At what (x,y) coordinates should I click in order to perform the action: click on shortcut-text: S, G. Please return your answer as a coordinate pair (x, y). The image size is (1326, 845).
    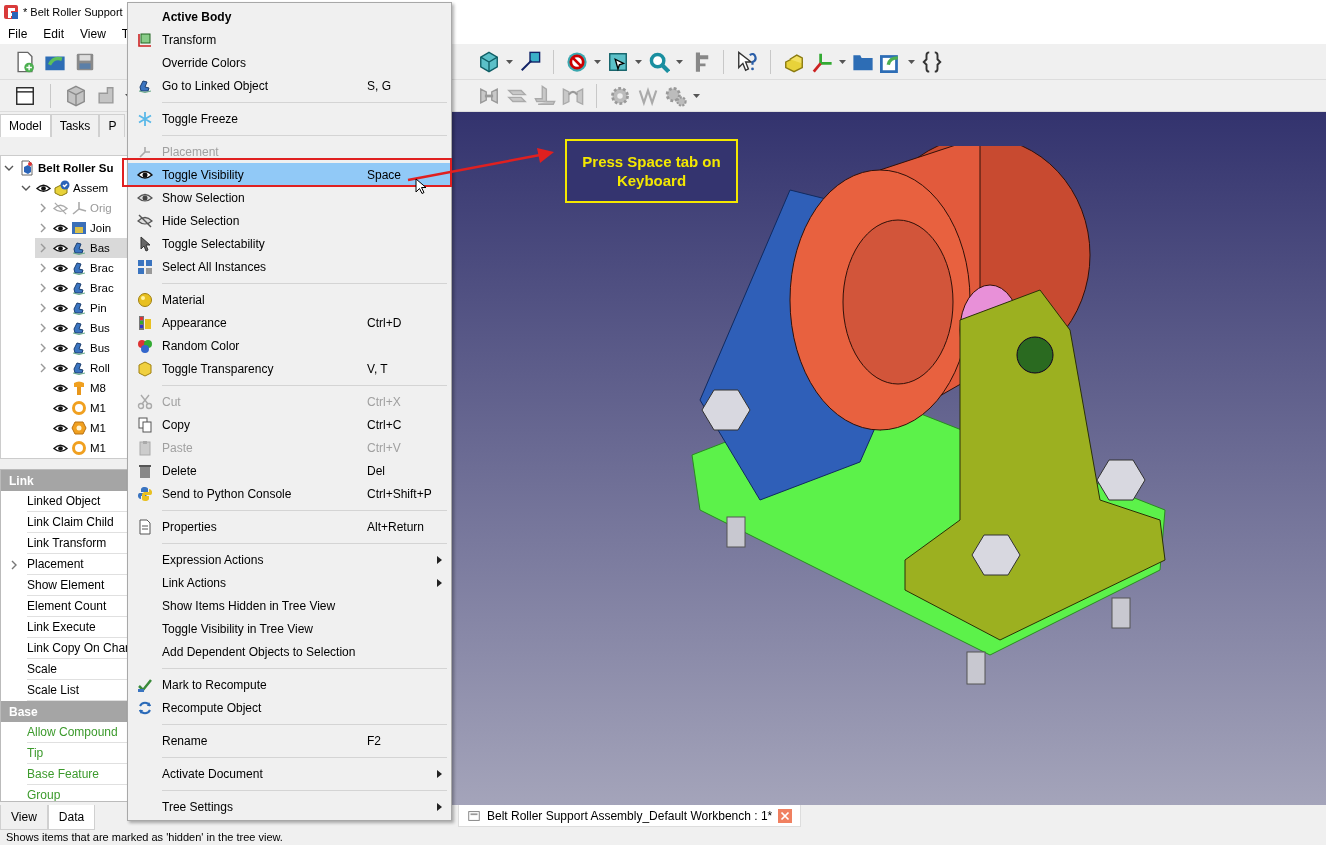
    Looking at the image, I should click on (379, 85).